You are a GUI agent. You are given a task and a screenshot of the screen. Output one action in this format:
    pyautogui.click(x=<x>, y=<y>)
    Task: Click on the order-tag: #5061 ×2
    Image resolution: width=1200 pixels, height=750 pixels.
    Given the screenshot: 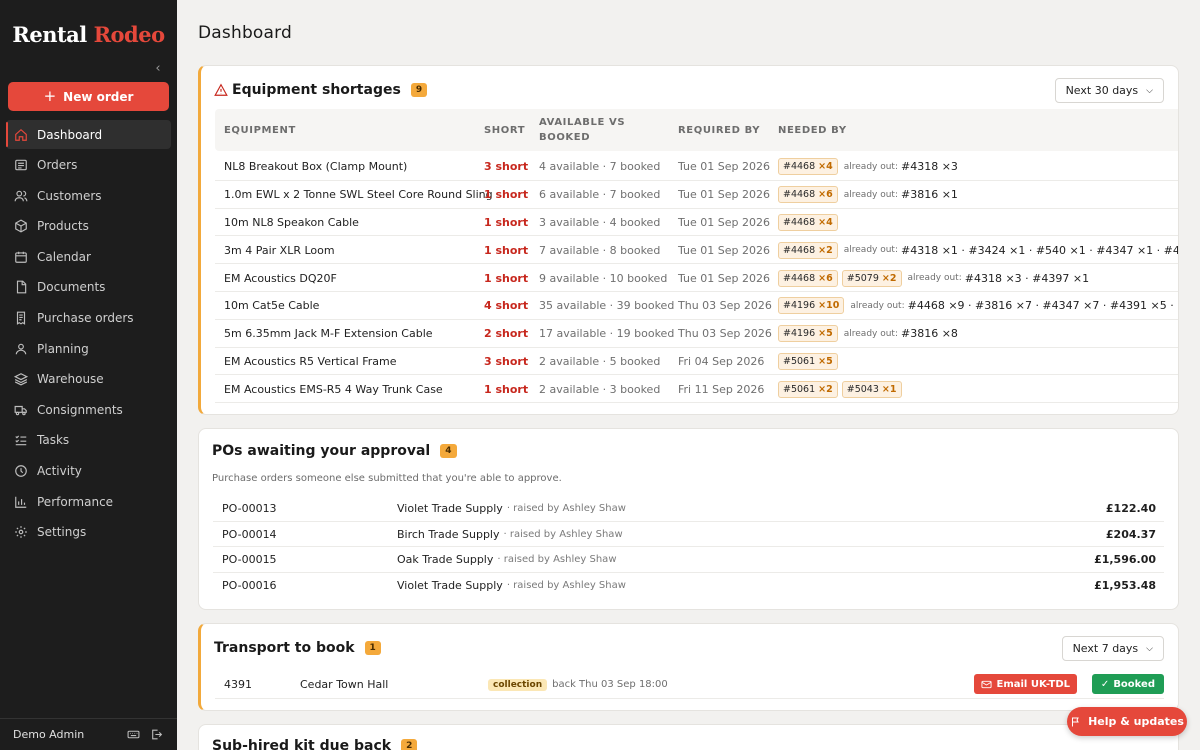 What is the action you would take?
    pyautogui.click(x=808, y=389)
    